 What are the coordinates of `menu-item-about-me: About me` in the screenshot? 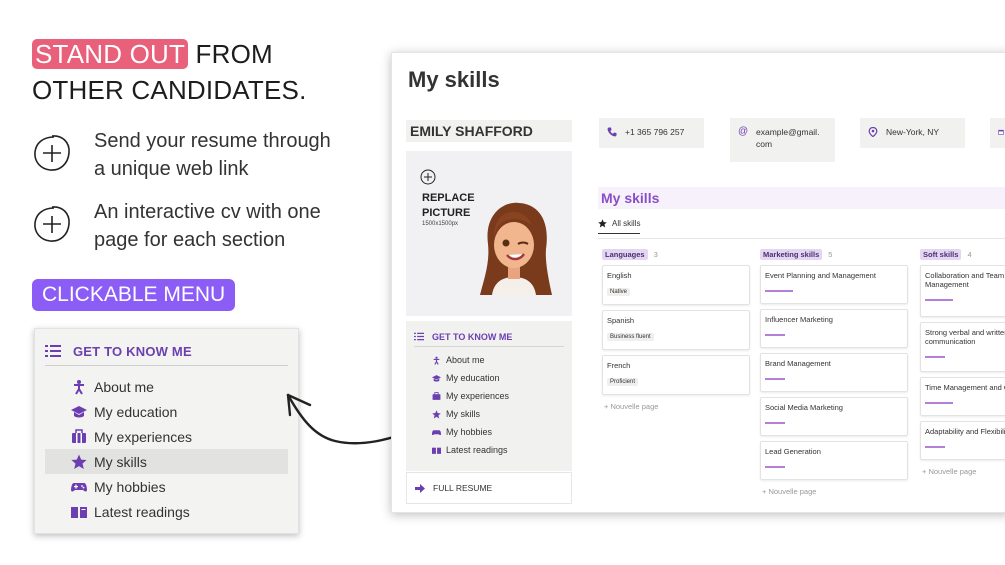 It's located at (166, 386).